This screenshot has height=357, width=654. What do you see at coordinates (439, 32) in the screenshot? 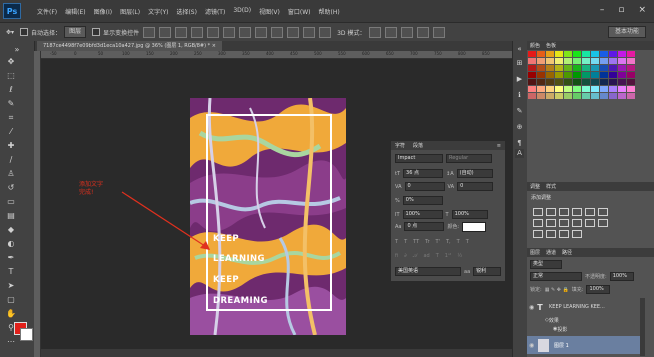
I see `3d-scale-icon` at bounding box center [439, 32].